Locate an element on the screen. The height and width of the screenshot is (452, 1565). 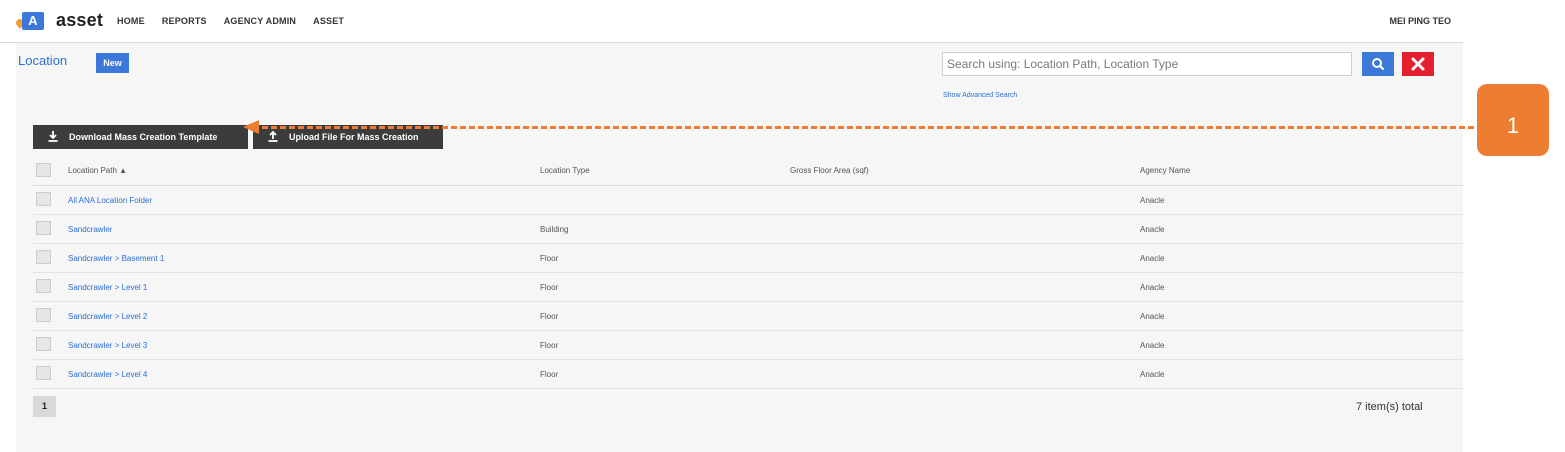
download-template-button: Download Mass Creation Template is located at coordinates (140, 137).